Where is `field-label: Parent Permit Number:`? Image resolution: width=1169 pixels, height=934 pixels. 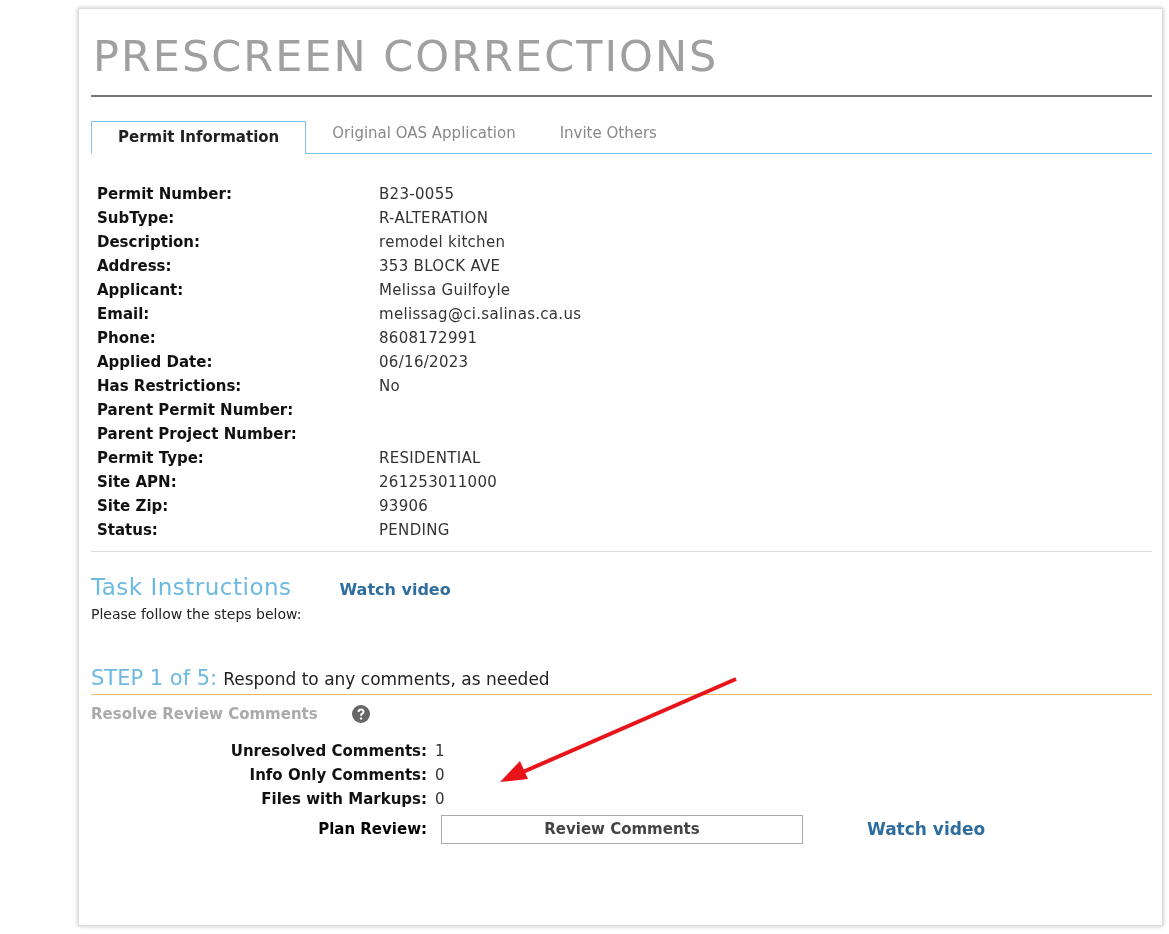
field-label: Parent Permit Number: is located at coordinates (196, 410).